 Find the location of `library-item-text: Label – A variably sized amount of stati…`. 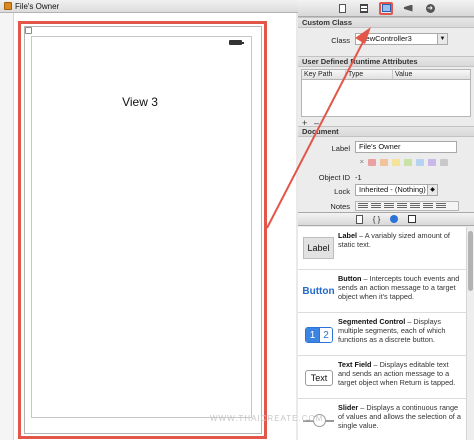

library-item-text: Label – A variably sized amount of stati… is located at coordinates (400, 240).